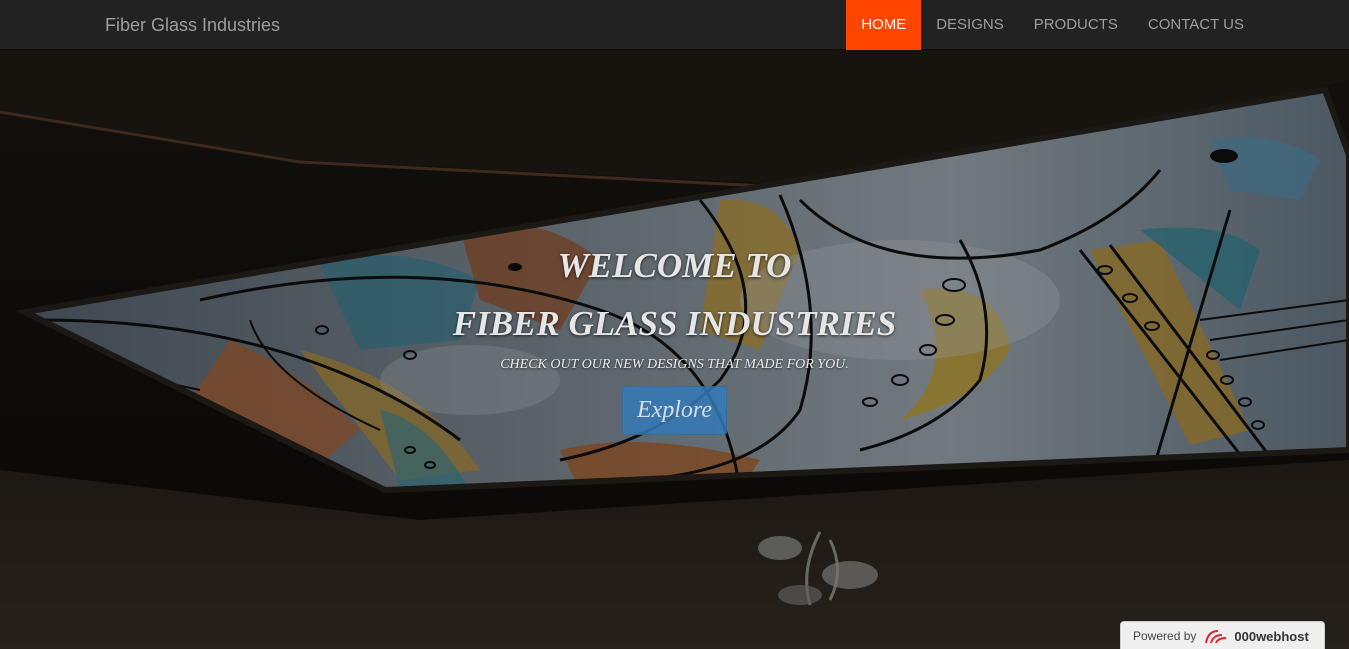 The height and width of the screenshot is (649, 1349). I want to click on host-name: 000webhost, so click(1271, 636).